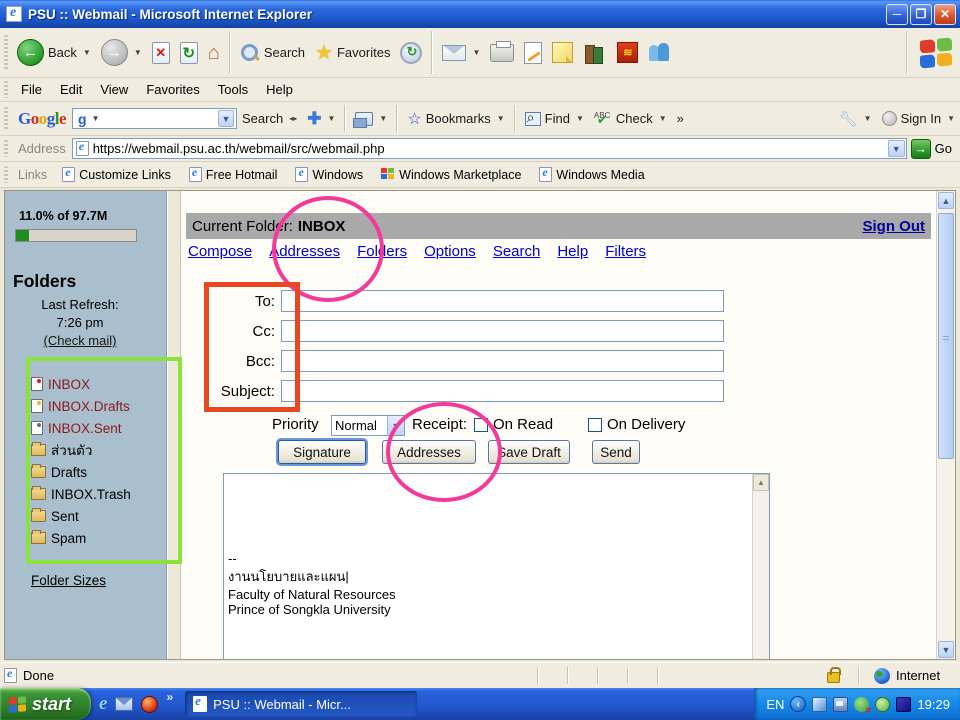  I want to click on addressbar-grip, so click(6, 148).